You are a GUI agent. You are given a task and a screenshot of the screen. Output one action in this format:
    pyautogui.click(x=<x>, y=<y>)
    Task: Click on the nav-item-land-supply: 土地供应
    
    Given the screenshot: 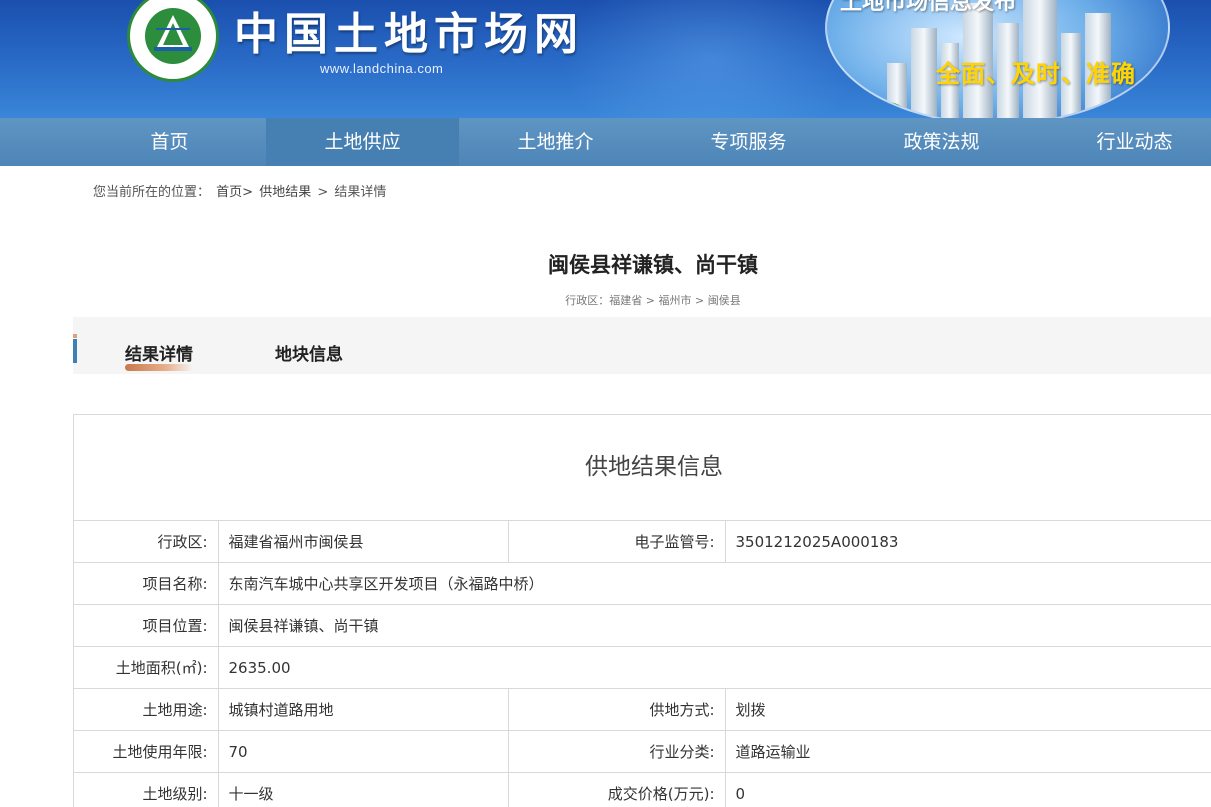 What is the action you would take?
    pyautogui.click(x=362, y=142)
    